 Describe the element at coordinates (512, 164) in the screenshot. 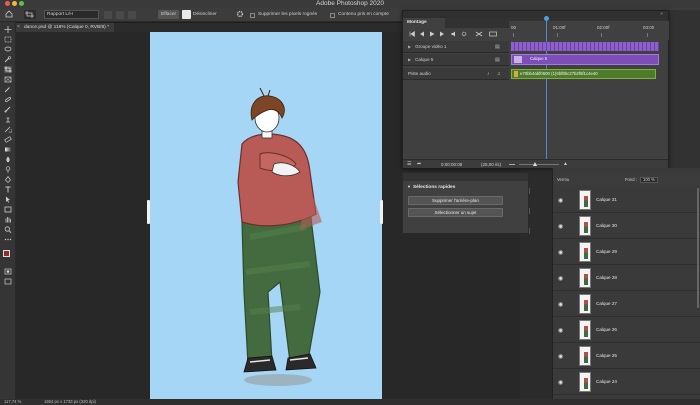

I see `zoom-out-icon` at that location.